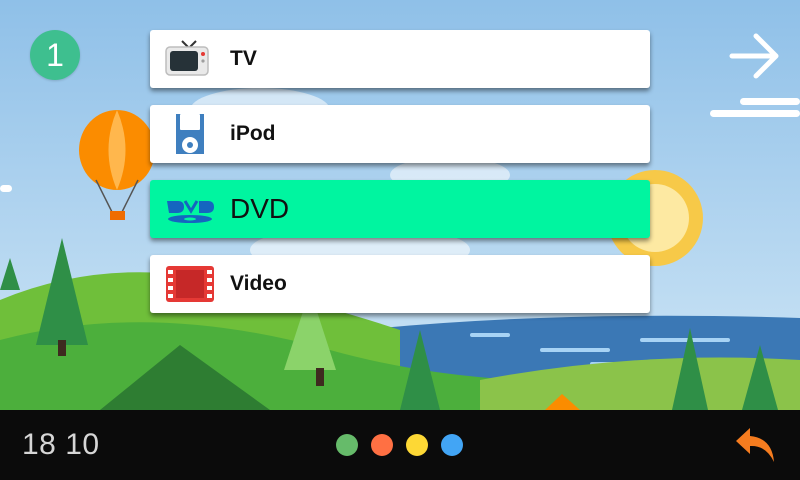  I want to click on back-arrow-icon, so click(755, 445).